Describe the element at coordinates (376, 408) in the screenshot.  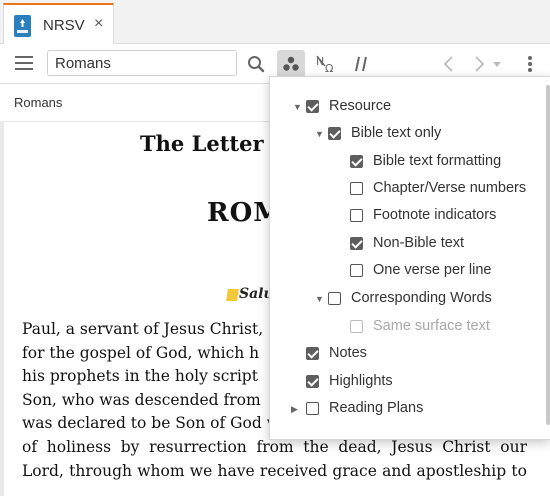
I see `option-label: Reading Plans` at that location.